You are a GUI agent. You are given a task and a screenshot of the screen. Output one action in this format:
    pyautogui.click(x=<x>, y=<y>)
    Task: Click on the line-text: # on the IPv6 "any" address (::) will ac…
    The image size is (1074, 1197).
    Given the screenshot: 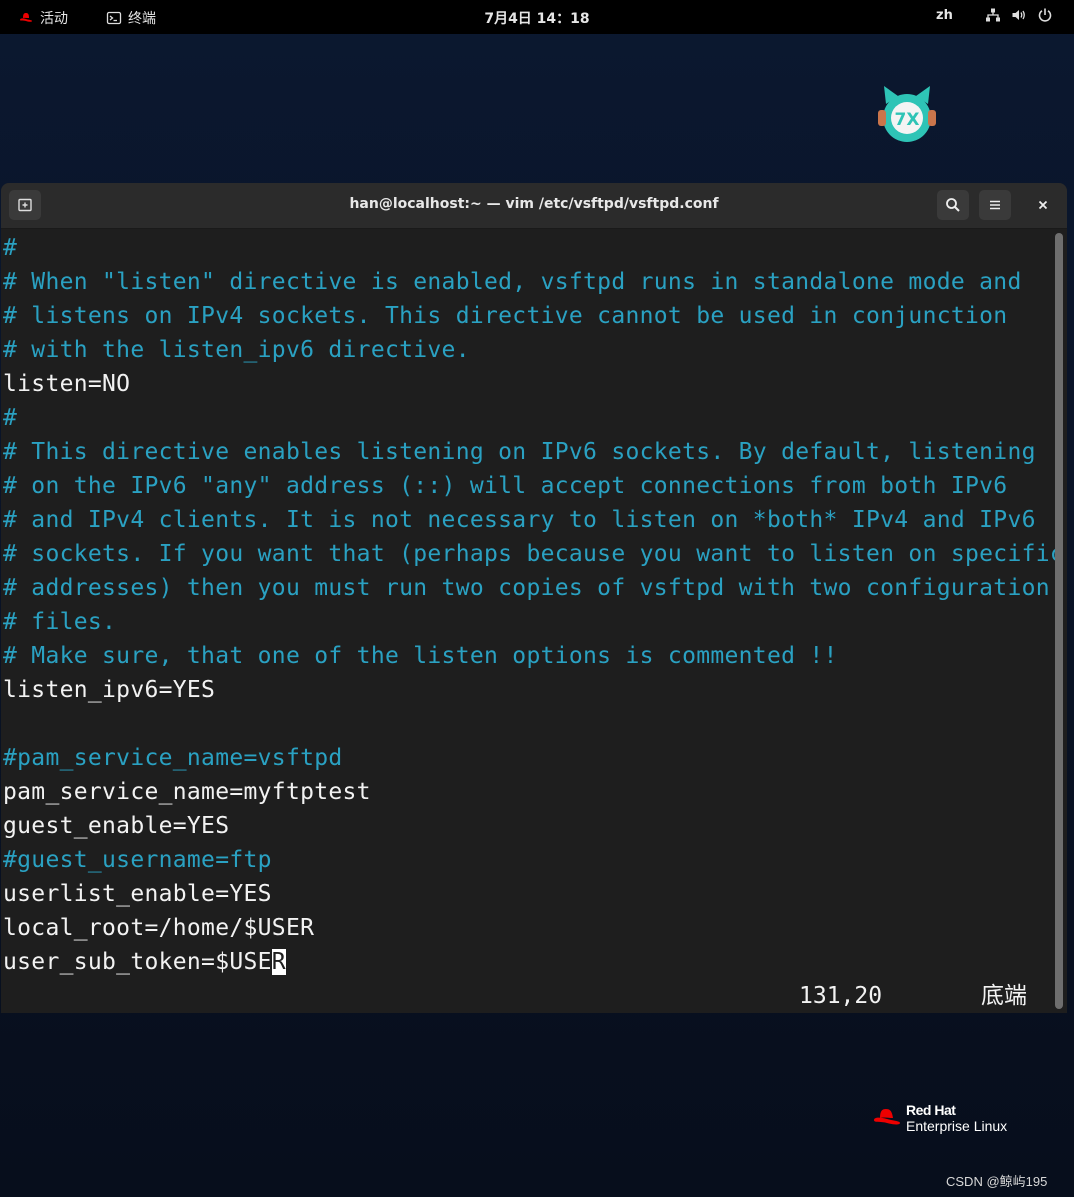 What is the action you would take?
    pyautogui.click(x=505, y=486)
    